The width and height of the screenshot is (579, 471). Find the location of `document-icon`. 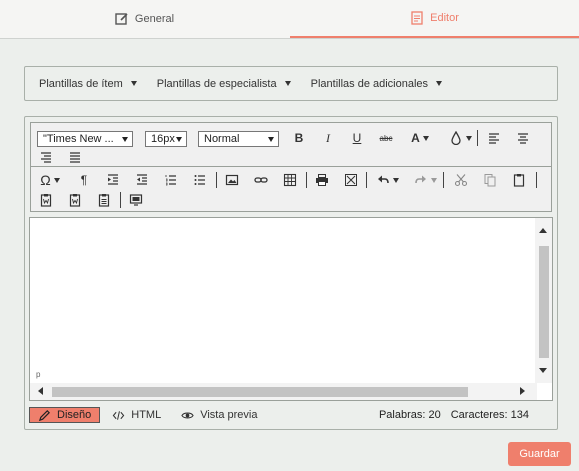

document-icon is located at coordinates (417, 18).